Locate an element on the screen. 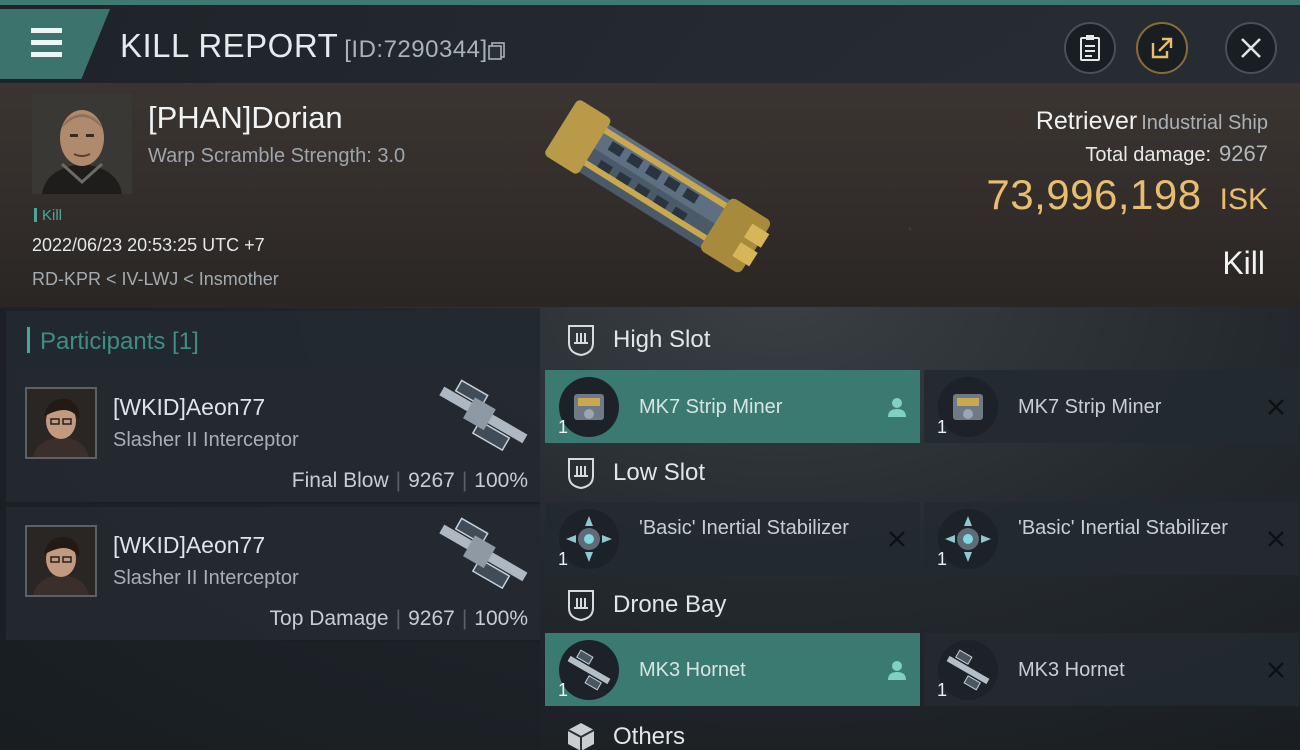  isk-unit: ISK is located at coordinates (1243, 199).